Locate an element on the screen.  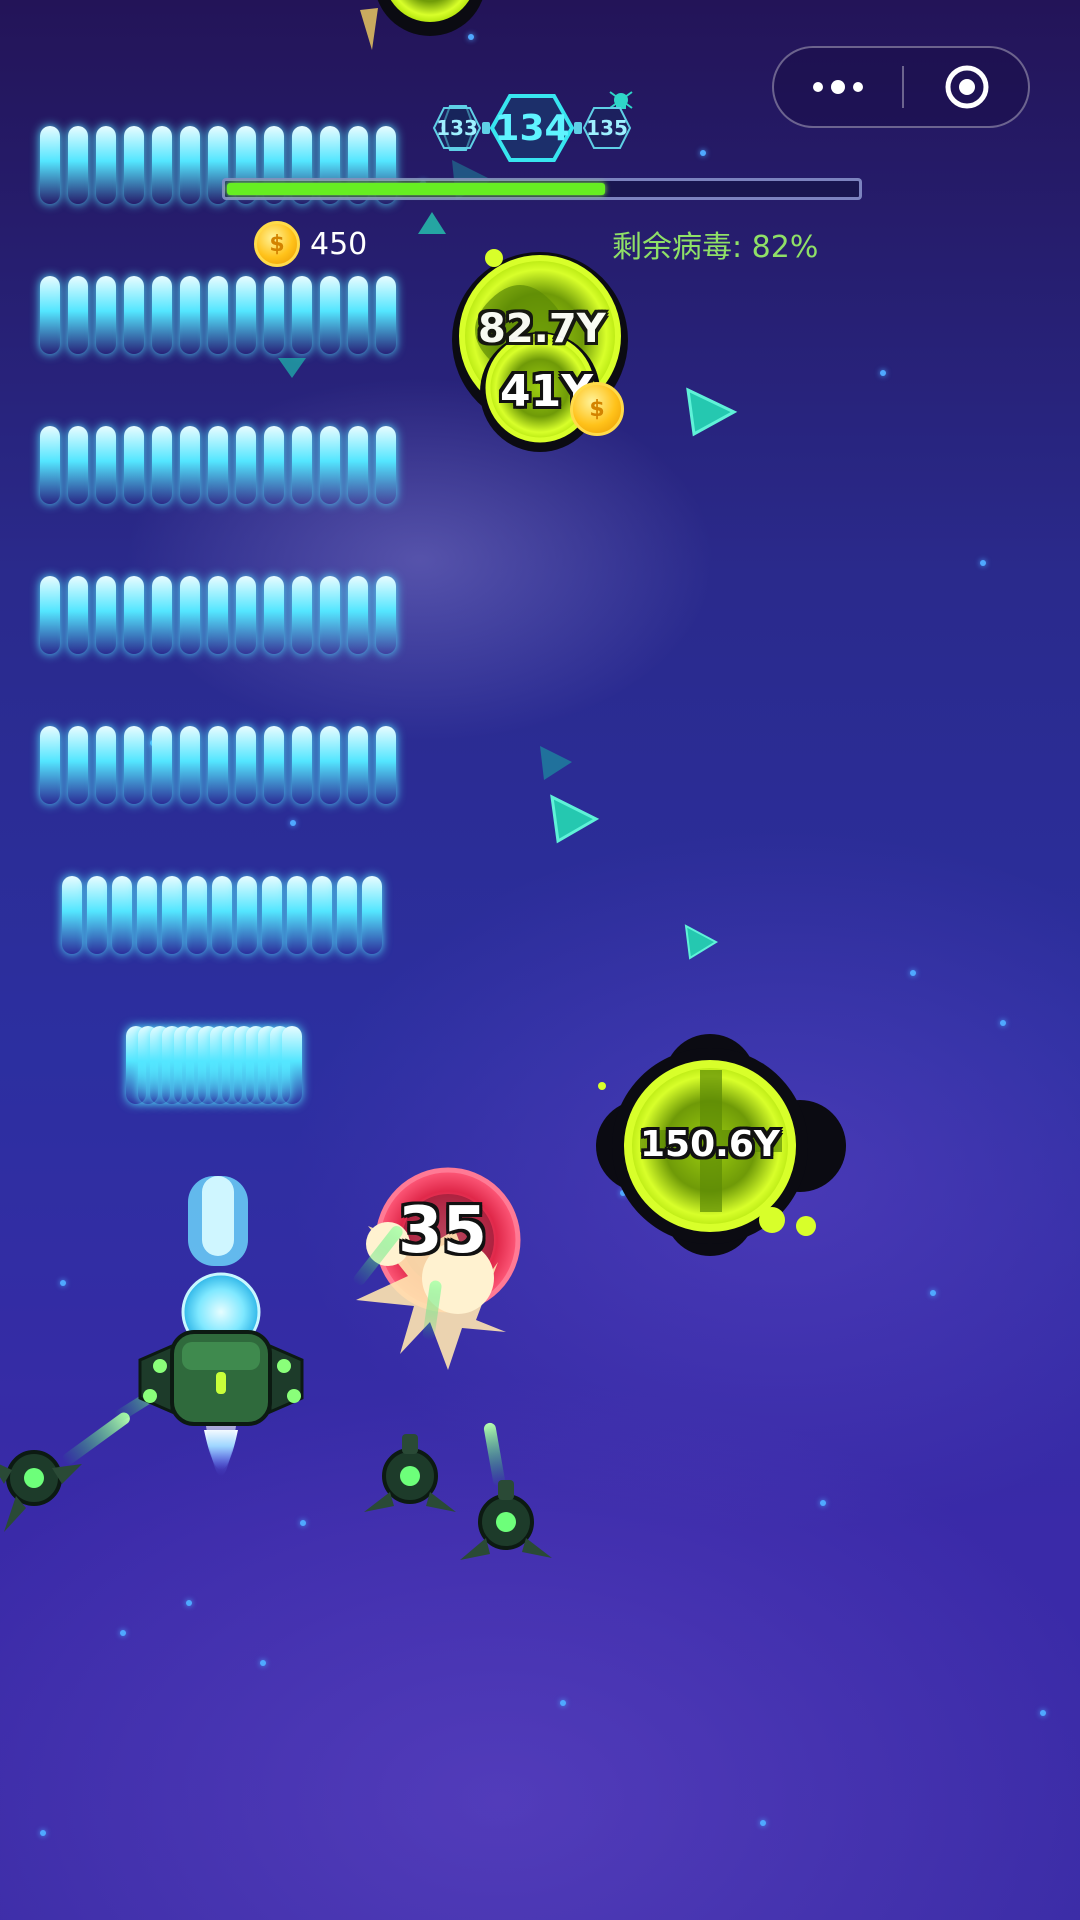
coin-value: 450 is located at coordinates (339, 244).